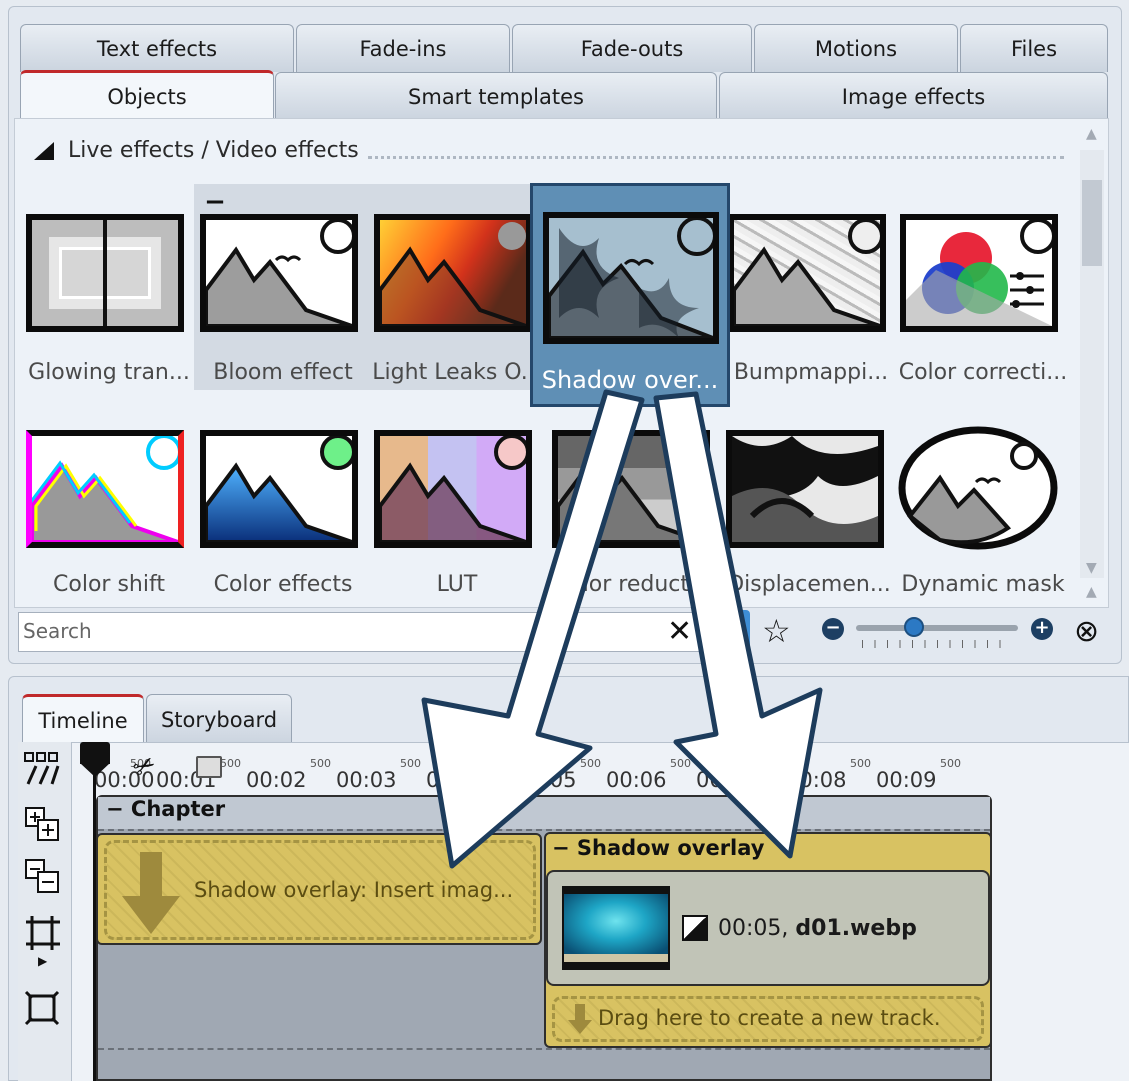 The height and width of the screenshot is (1081, 1129). I want to click on ruler-label: 00:04, so click(456, 780).